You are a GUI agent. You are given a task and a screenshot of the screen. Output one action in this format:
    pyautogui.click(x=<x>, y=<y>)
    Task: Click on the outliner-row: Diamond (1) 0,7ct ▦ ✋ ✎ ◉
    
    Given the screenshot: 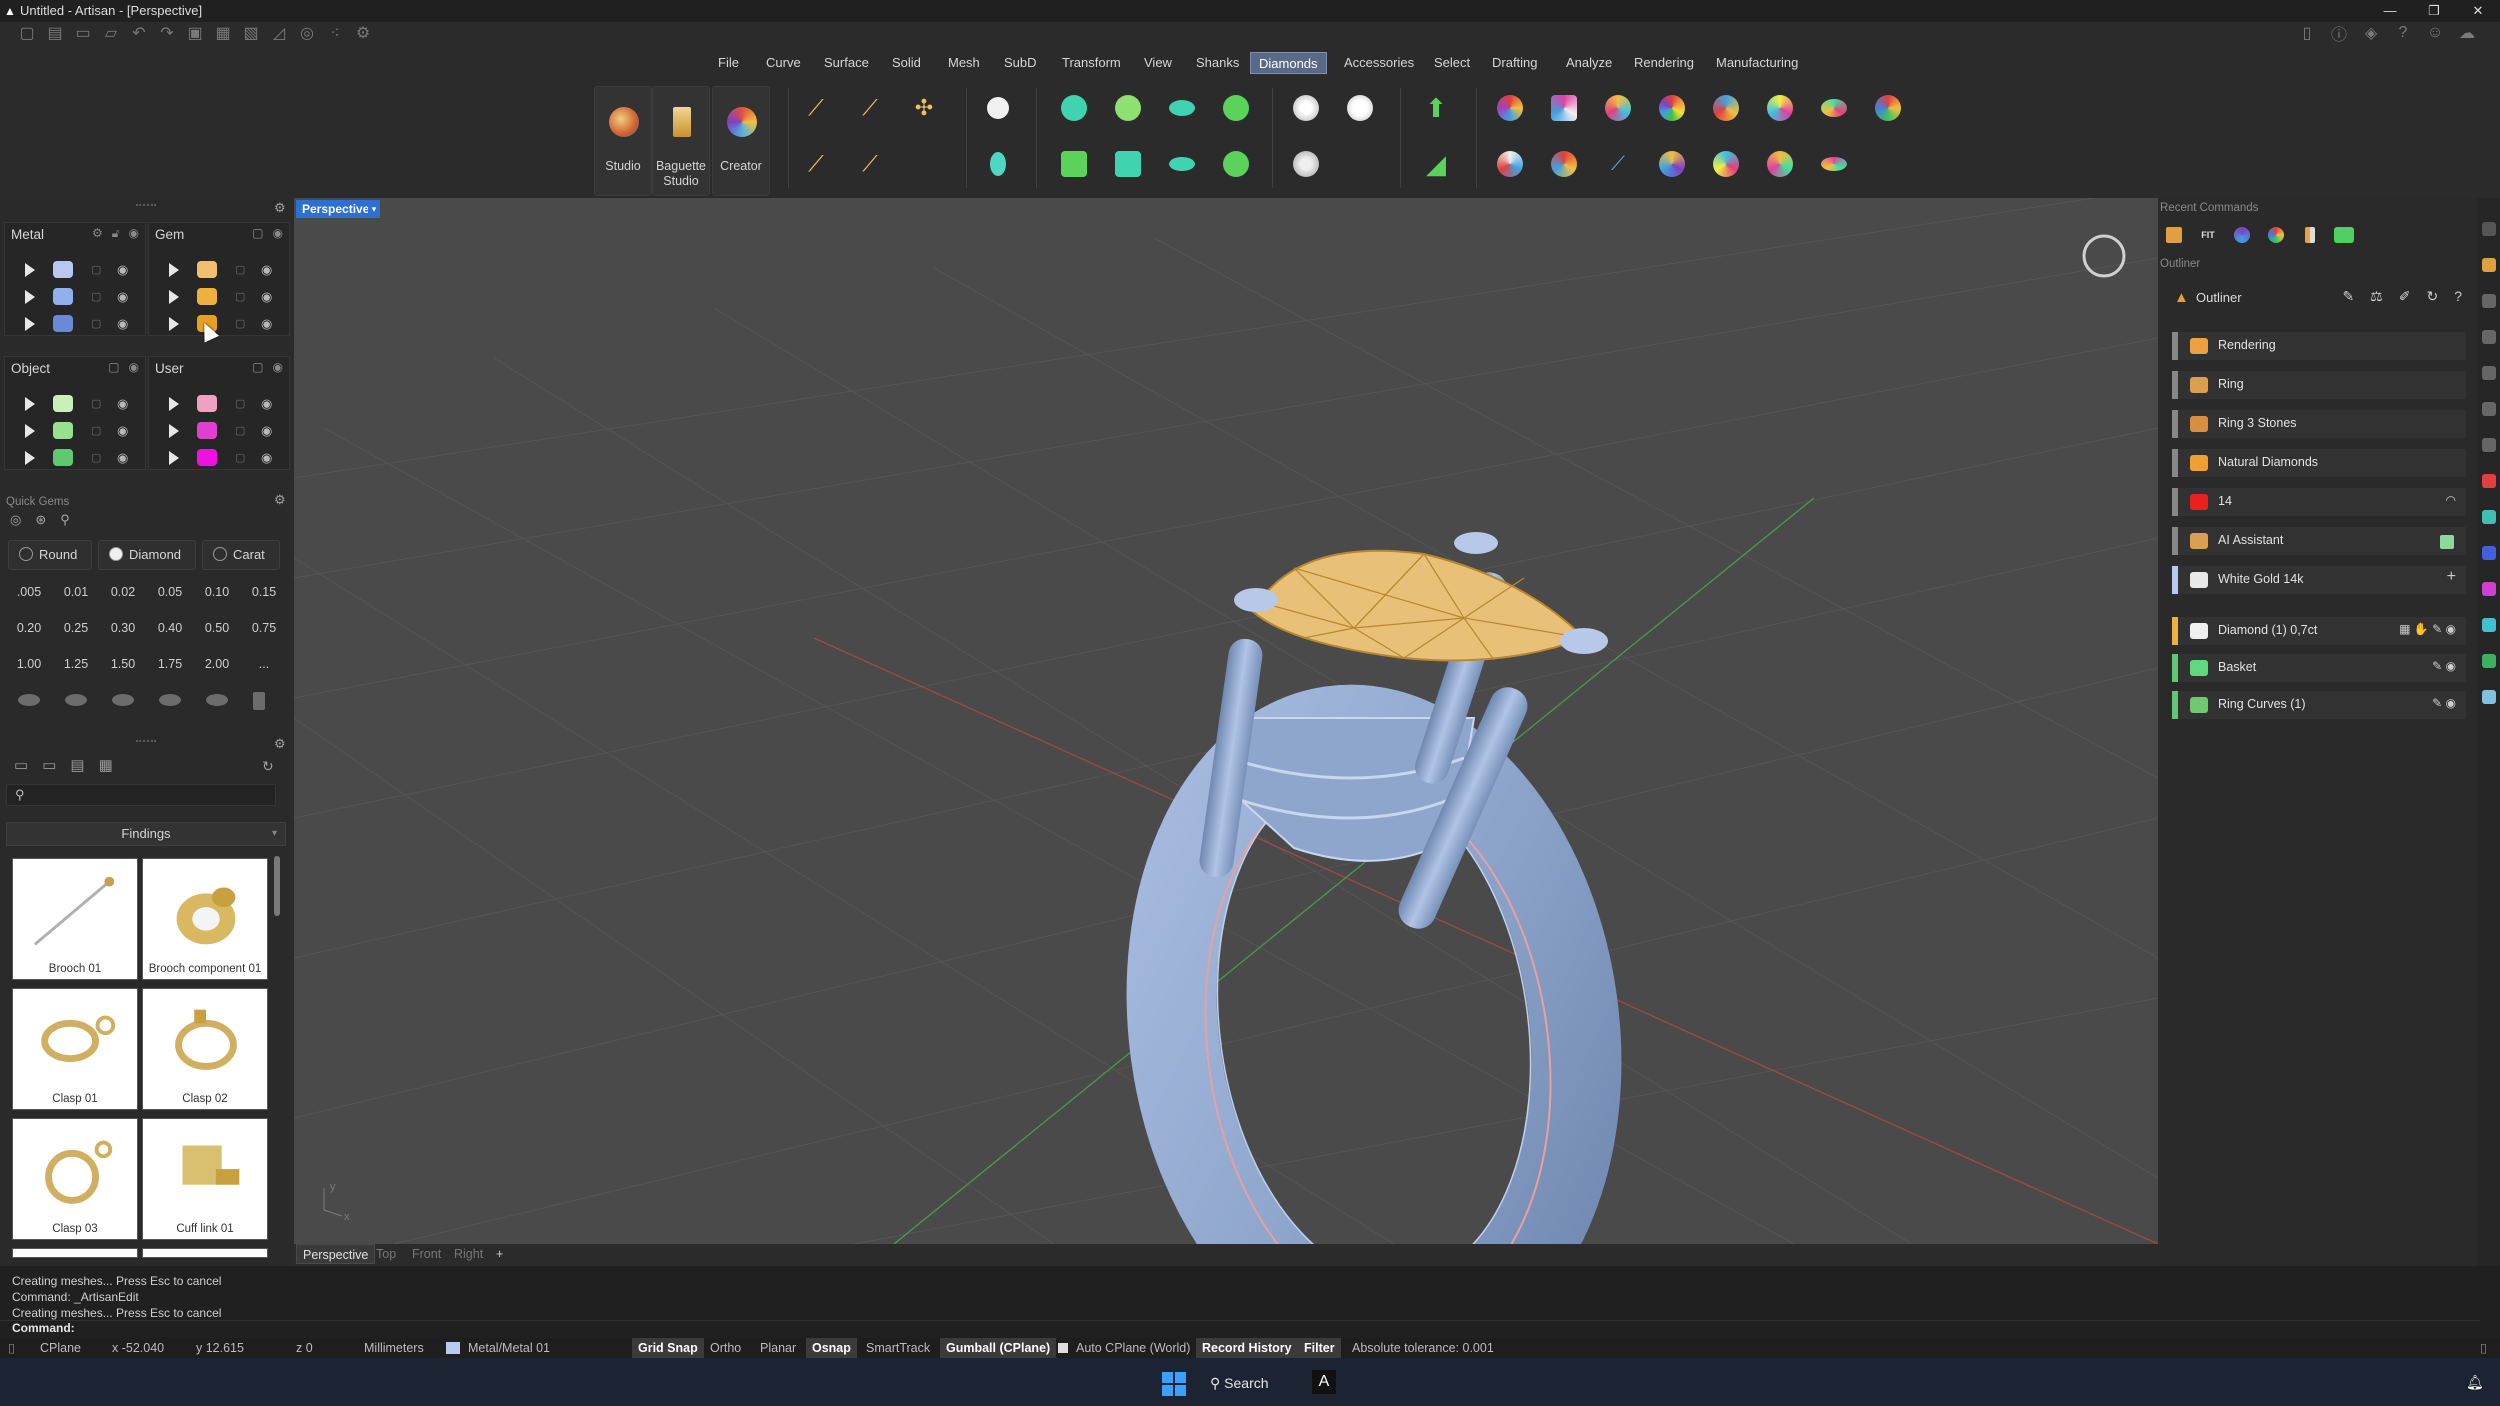 What is the action you would take?
    pyautogui.click(x=2319, y=631)
    